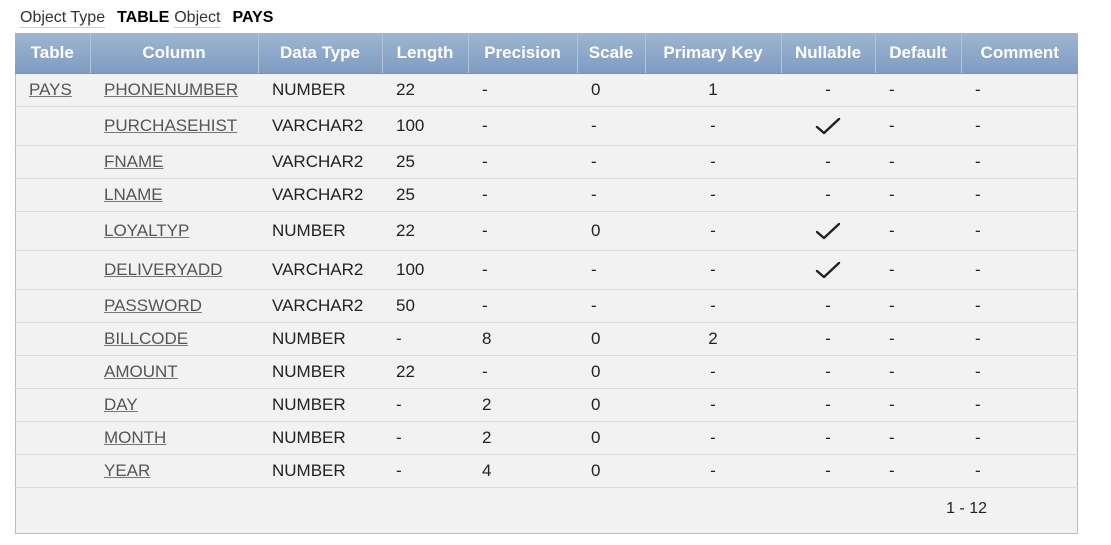  What do you see at coordinates (425, 126) in the screenshot?
I see `length-cell: 100` at bounding box center [425, 126].